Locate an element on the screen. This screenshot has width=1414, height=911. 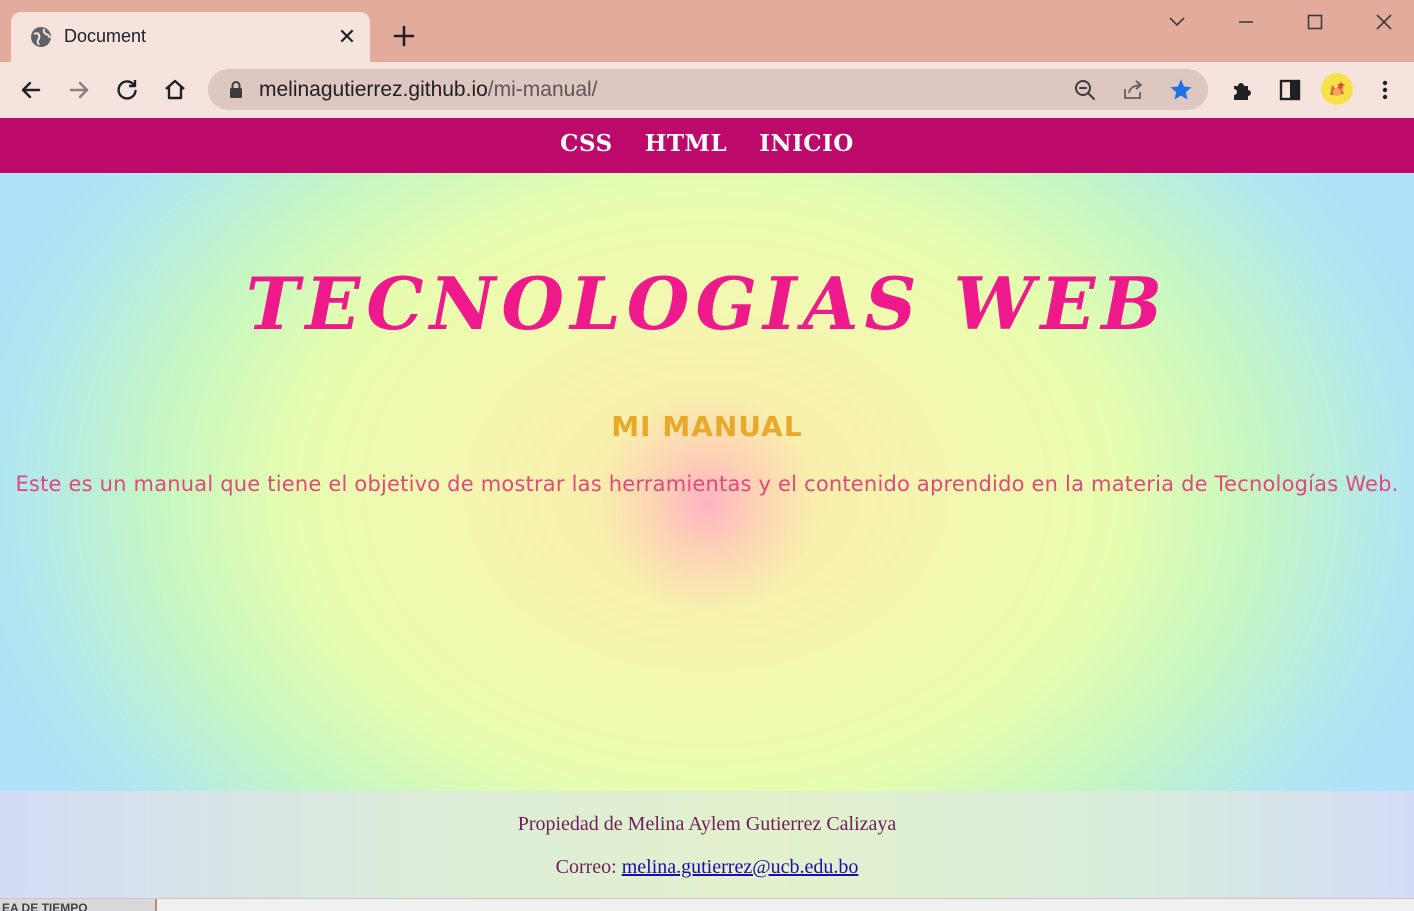
chevron-down-icon is located at coordinates (1177, 22).